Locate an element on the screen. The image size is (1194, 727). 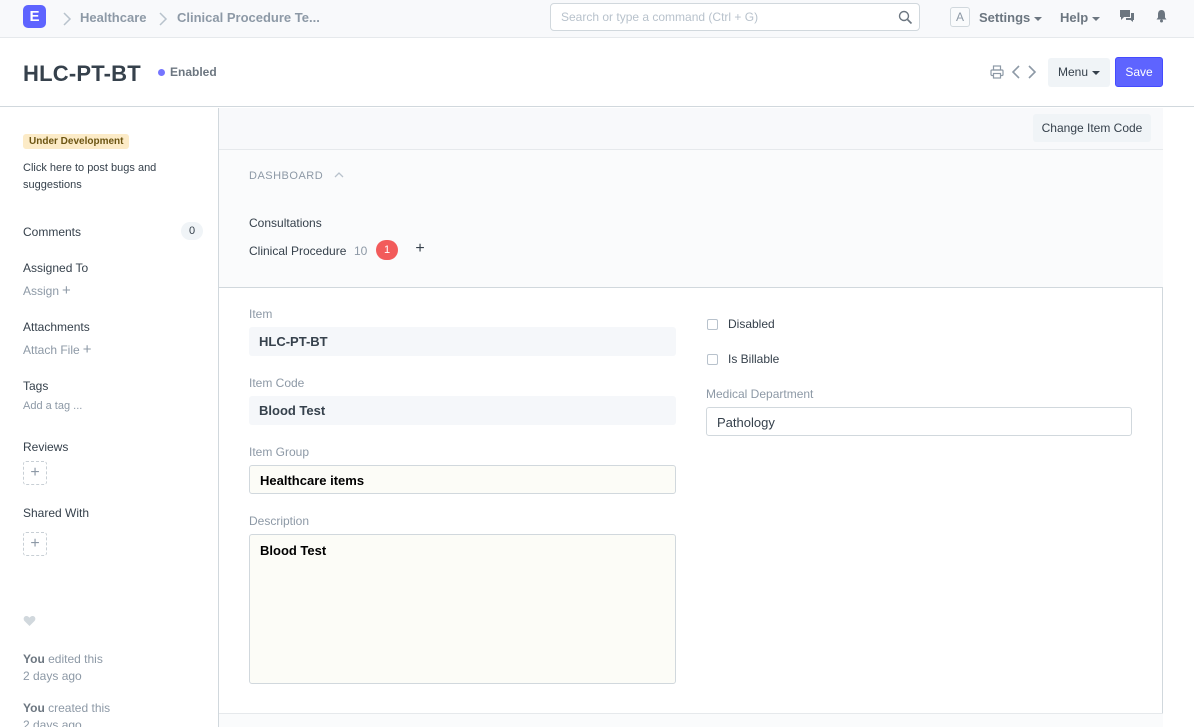
help-dropdown: Help is located at coordinates (1080, 17).